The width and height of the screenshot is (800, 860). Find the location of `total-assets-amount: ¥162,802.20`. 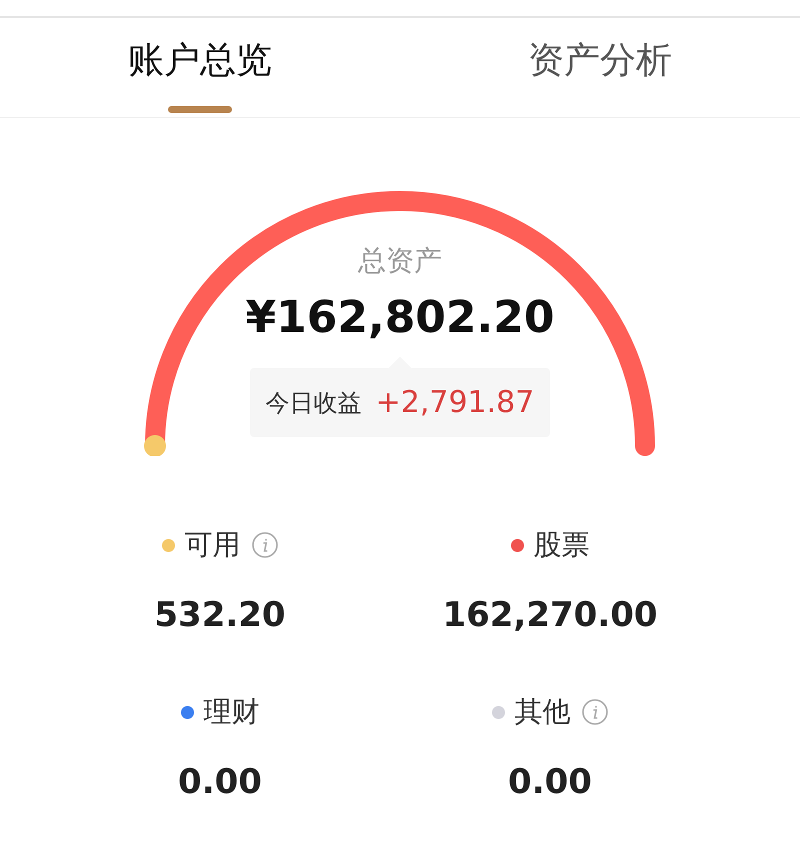

total-assets-amount: ¥162,802.20 is located at coordinates (400, 318).